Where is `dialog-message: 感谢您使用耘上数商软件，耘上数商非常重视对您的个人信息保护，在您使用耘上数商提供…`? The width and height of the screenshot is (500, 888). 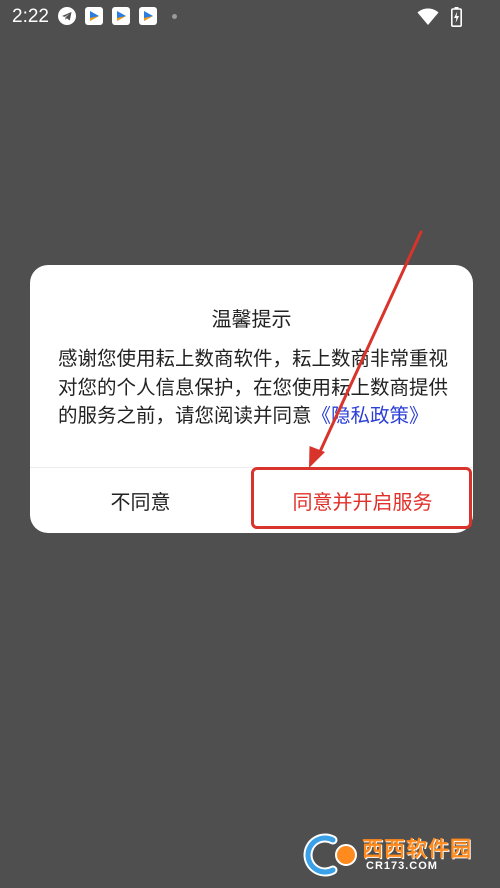 dialog-message: 感谢您使用耘上数商软件，耘上数商非常重视对您的个人信息保护，在您使用耘上数商提供… is located at coordinates (253, 388).